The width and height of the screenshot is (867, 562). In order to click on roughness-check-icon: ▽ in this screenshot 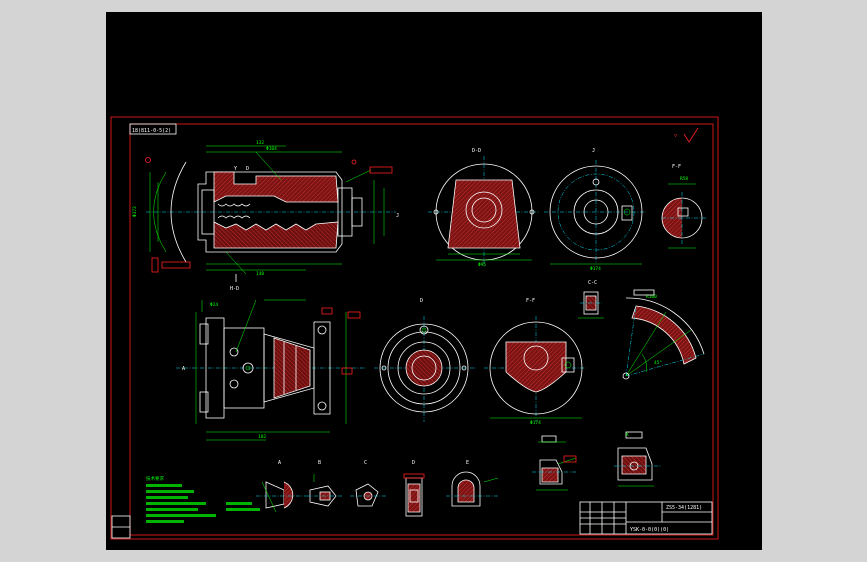, I will do `click(686, 135)`.